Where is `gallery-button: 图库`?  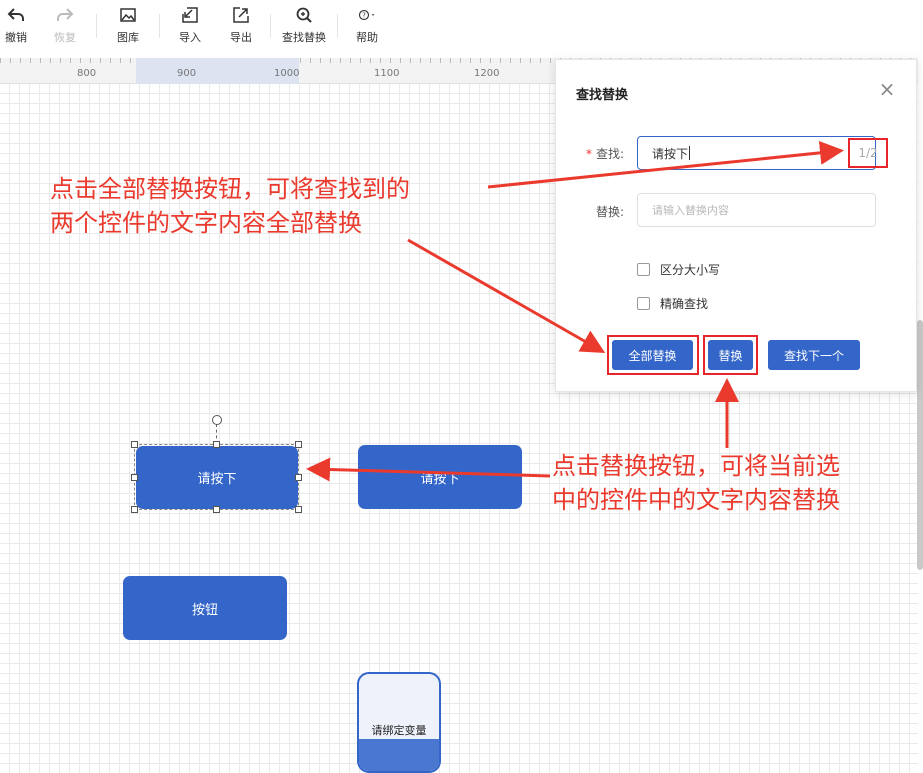 gallery-button: 图库 is located at coordinates (128, 29).